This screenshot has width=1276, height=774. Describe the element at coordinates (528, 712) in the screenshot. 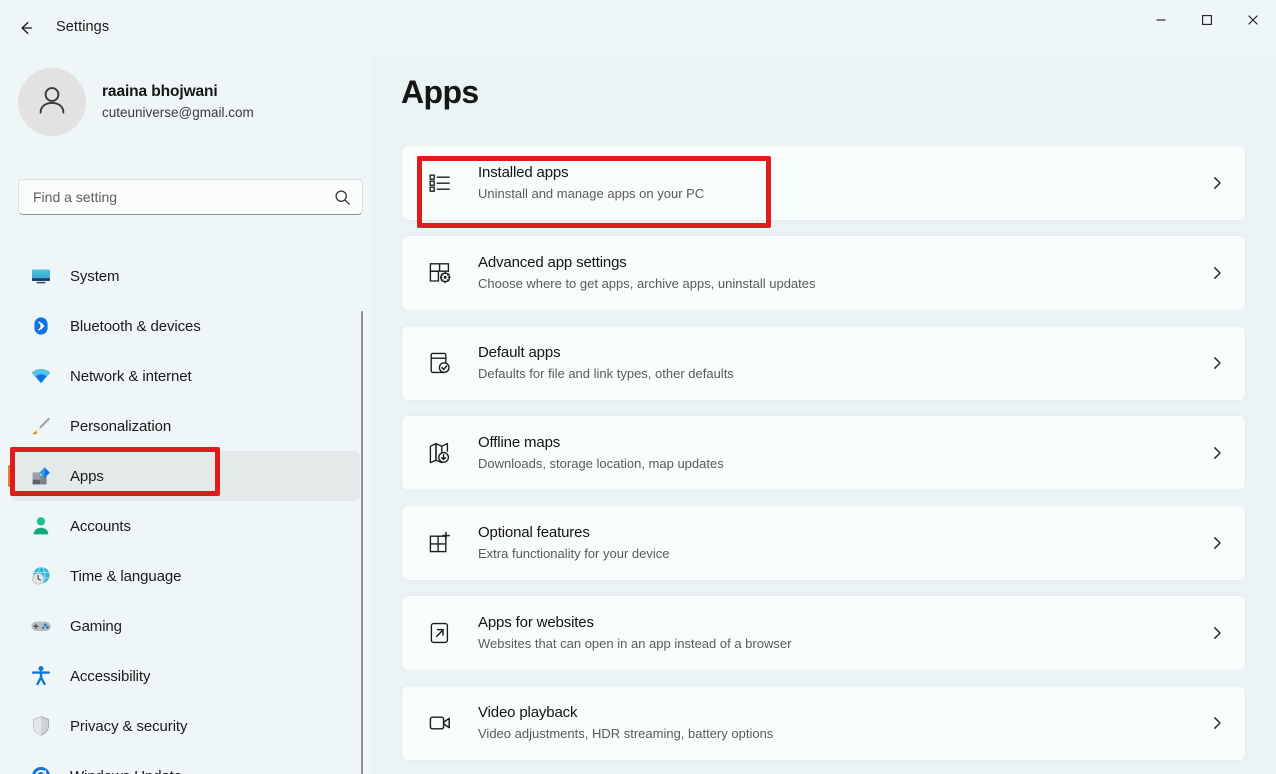

I see `card-title: Video playback` at that location.